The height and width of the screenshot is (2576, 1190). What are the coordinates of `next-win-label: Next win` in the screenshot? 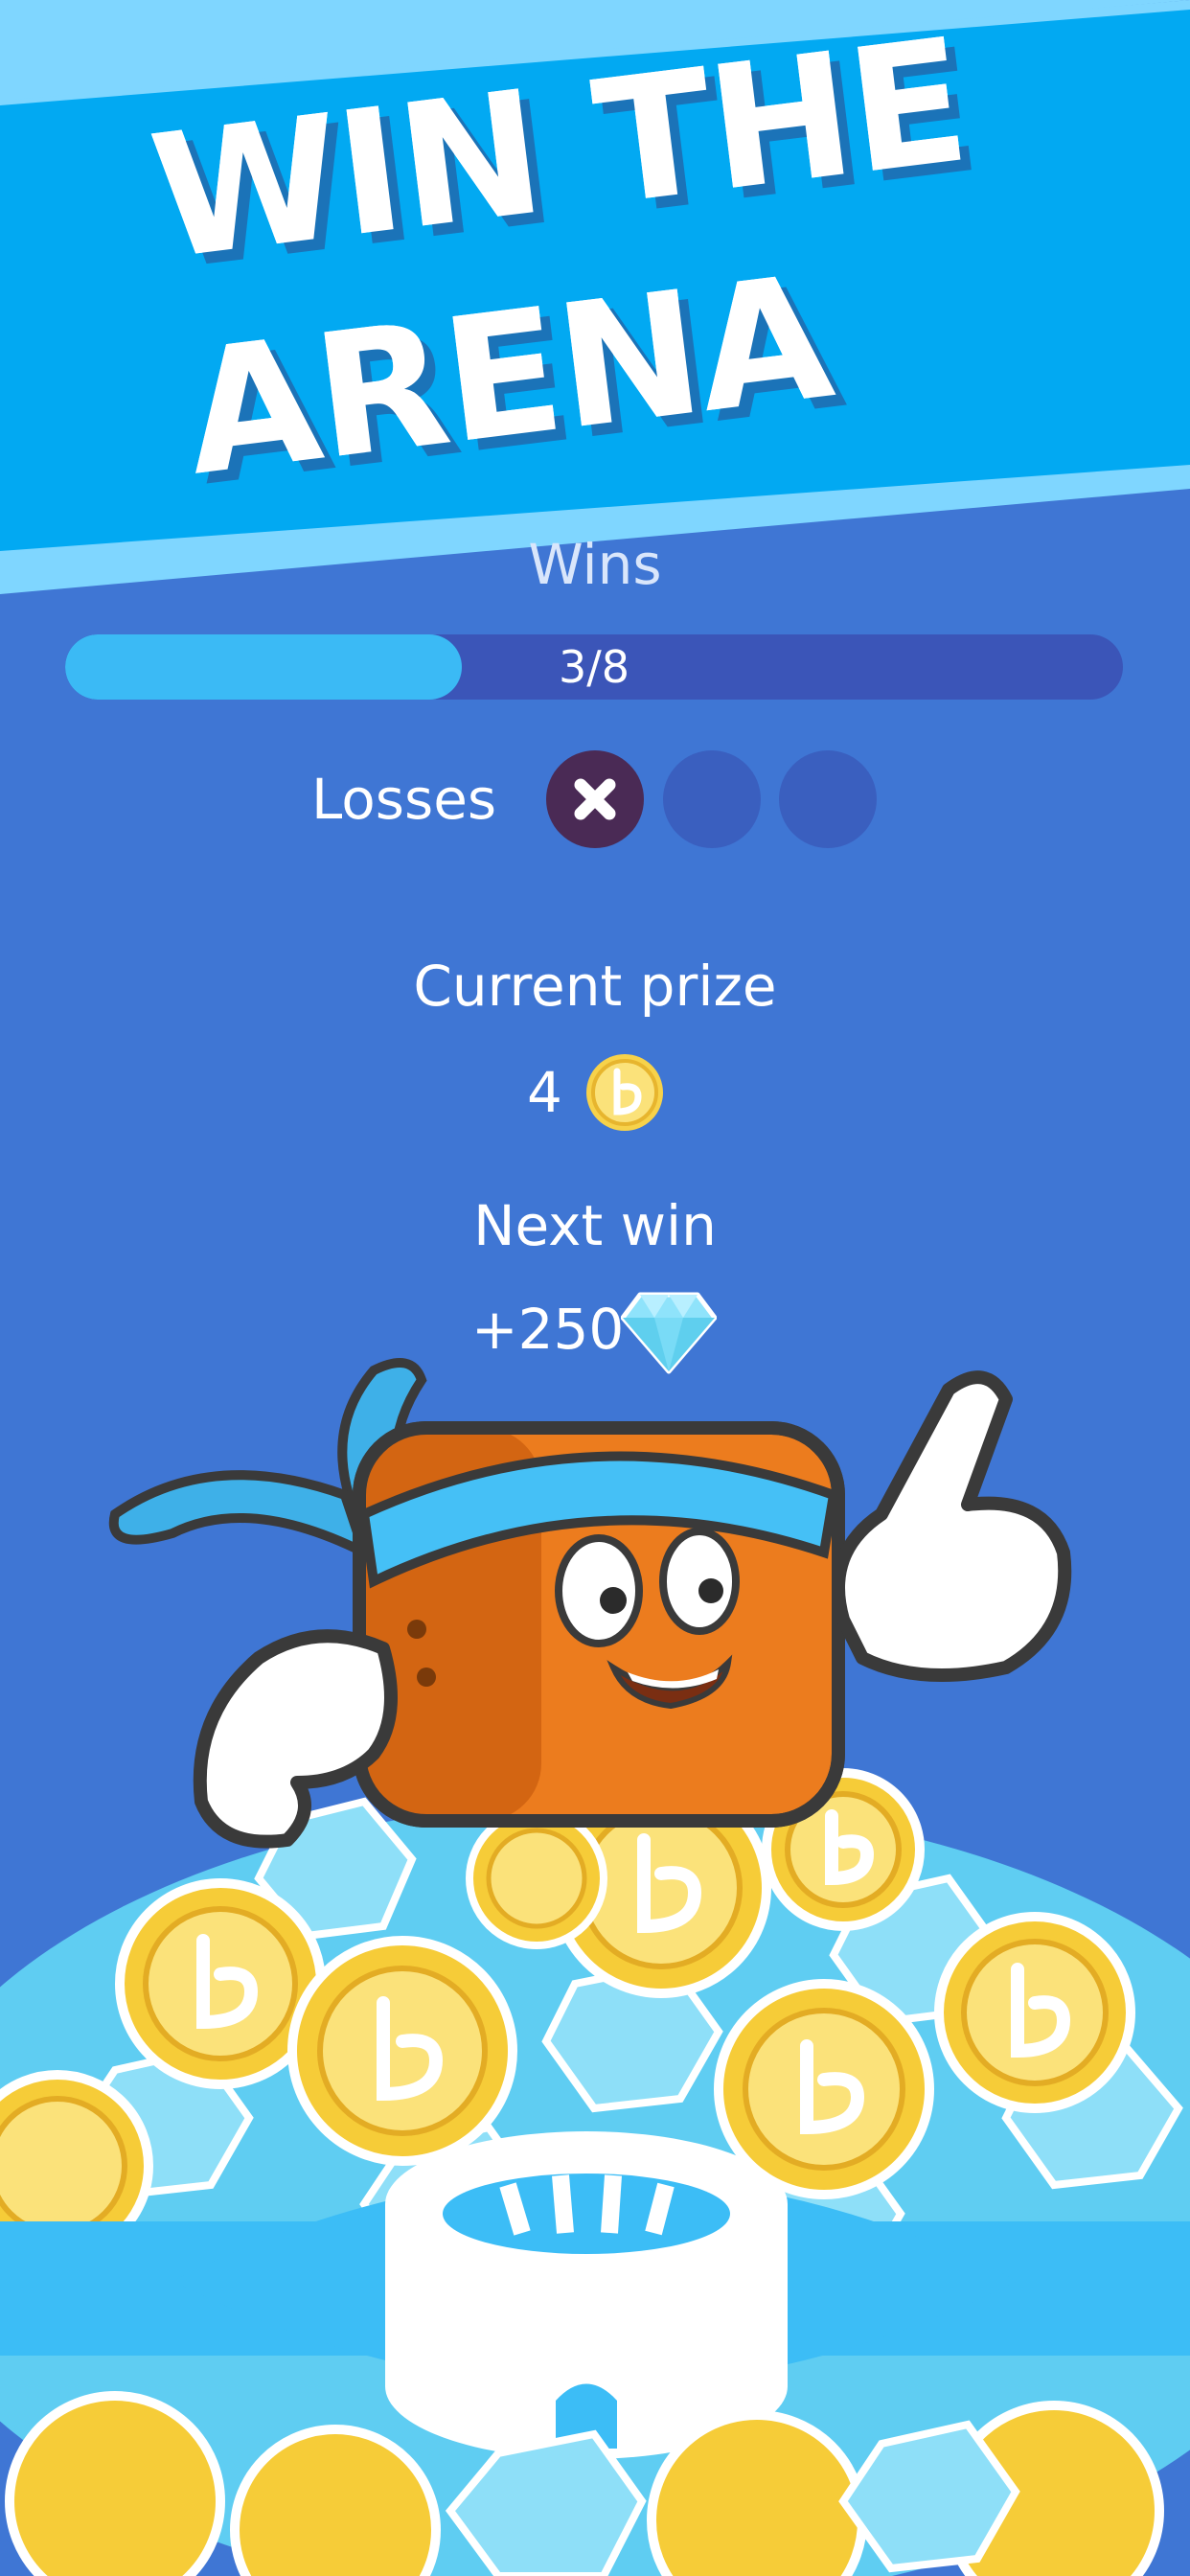 It's located at (595, 1225).